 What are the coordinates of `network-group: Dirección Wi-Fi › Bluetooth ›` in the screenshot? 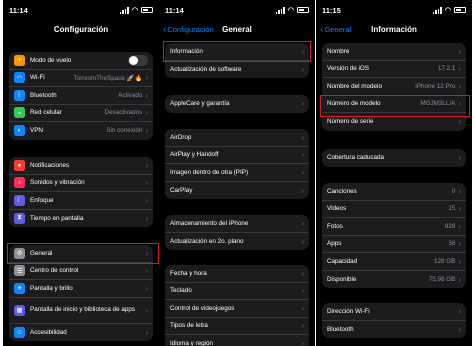 It's located at (394, 320).